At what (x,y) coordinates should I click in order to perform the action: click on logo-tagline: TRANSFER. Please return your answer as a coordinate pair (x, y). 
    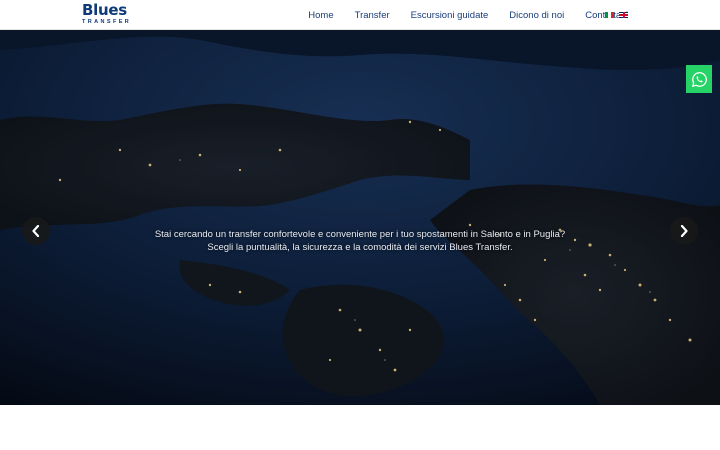
    Looking at the image, I should click on (107, 22).